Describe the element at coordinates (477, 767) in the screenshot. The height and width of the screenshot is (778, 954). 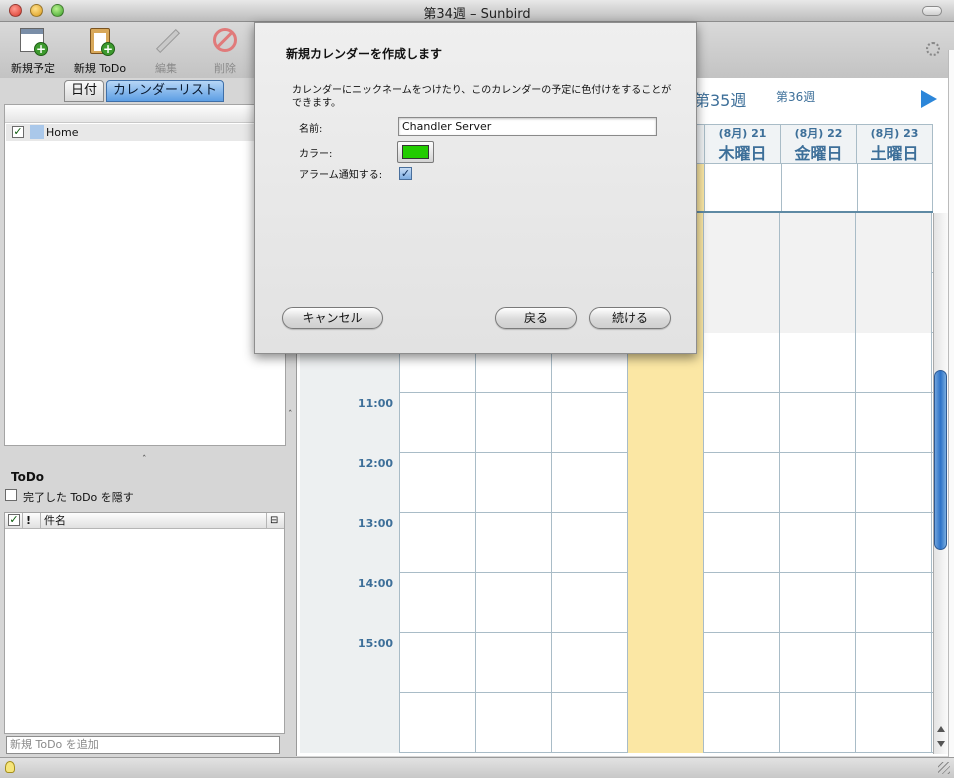
I see `status-bar` at that location.